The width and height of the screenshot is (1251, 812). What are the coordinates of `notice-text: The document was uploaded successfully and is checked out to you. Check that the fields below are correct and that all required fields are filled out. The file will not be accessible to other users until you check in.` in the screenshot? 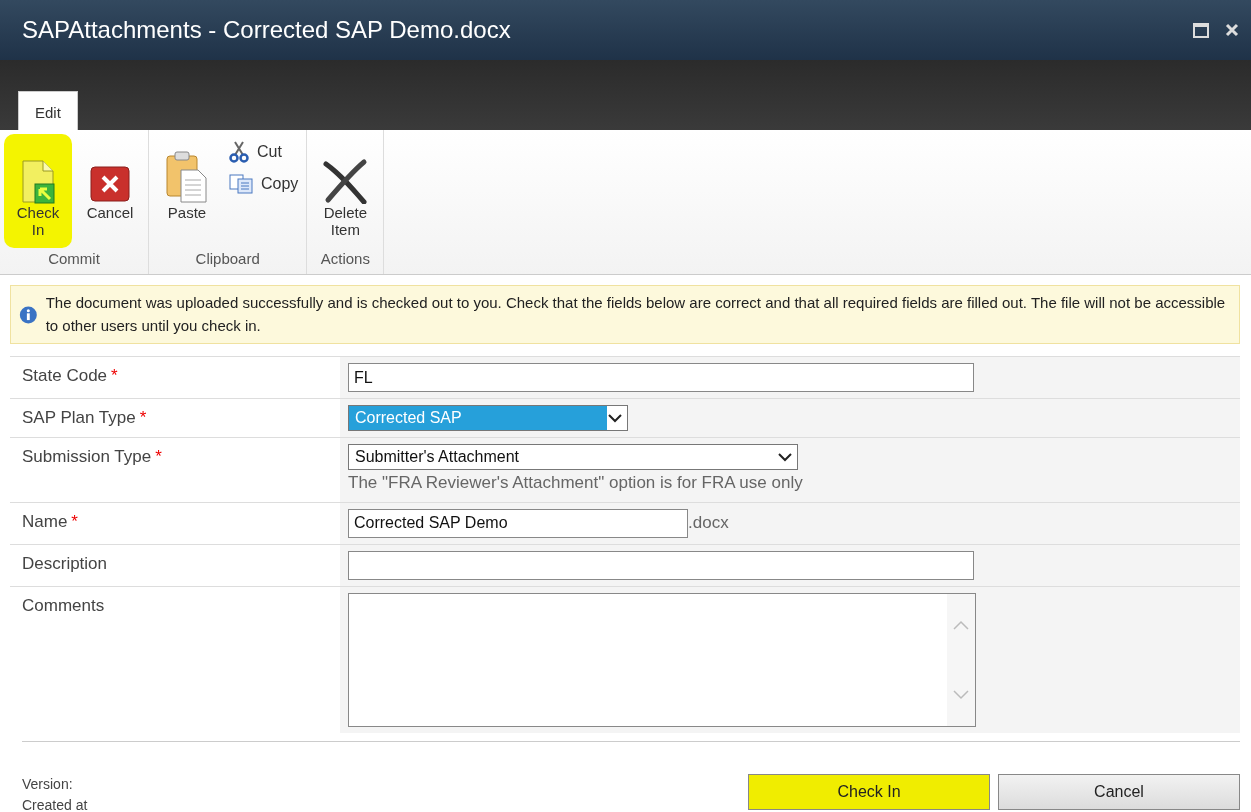 It's located at (636, 314).